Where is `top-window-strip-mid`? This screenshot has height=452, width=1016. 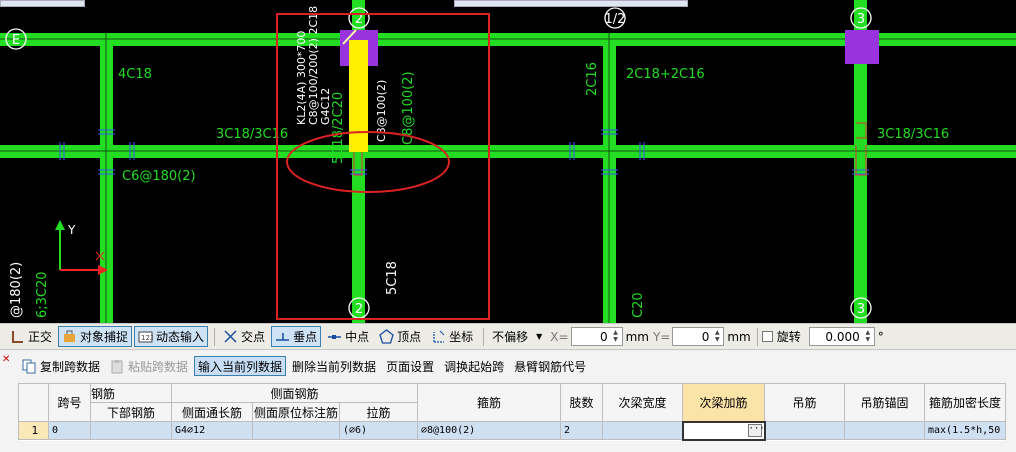
top-window-strip-mid is located at coordinates (571, 3).